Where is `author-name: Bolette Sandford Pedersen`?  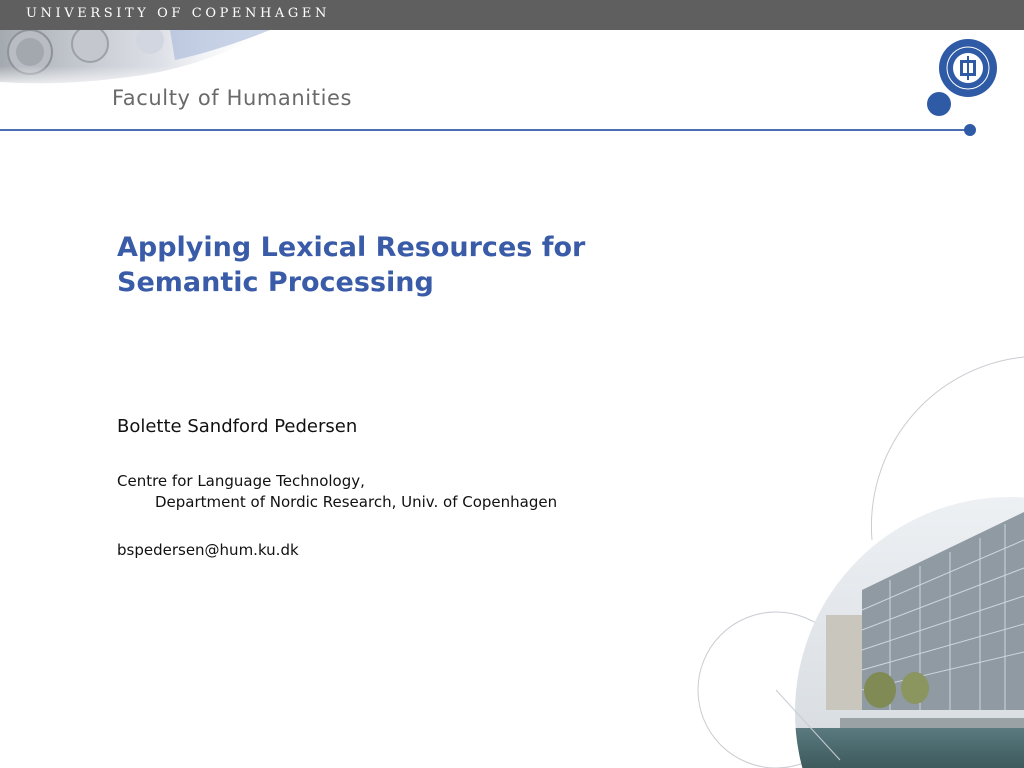
author-name: Bolette Sandford Pedersen is located at coordinates (237, 426).